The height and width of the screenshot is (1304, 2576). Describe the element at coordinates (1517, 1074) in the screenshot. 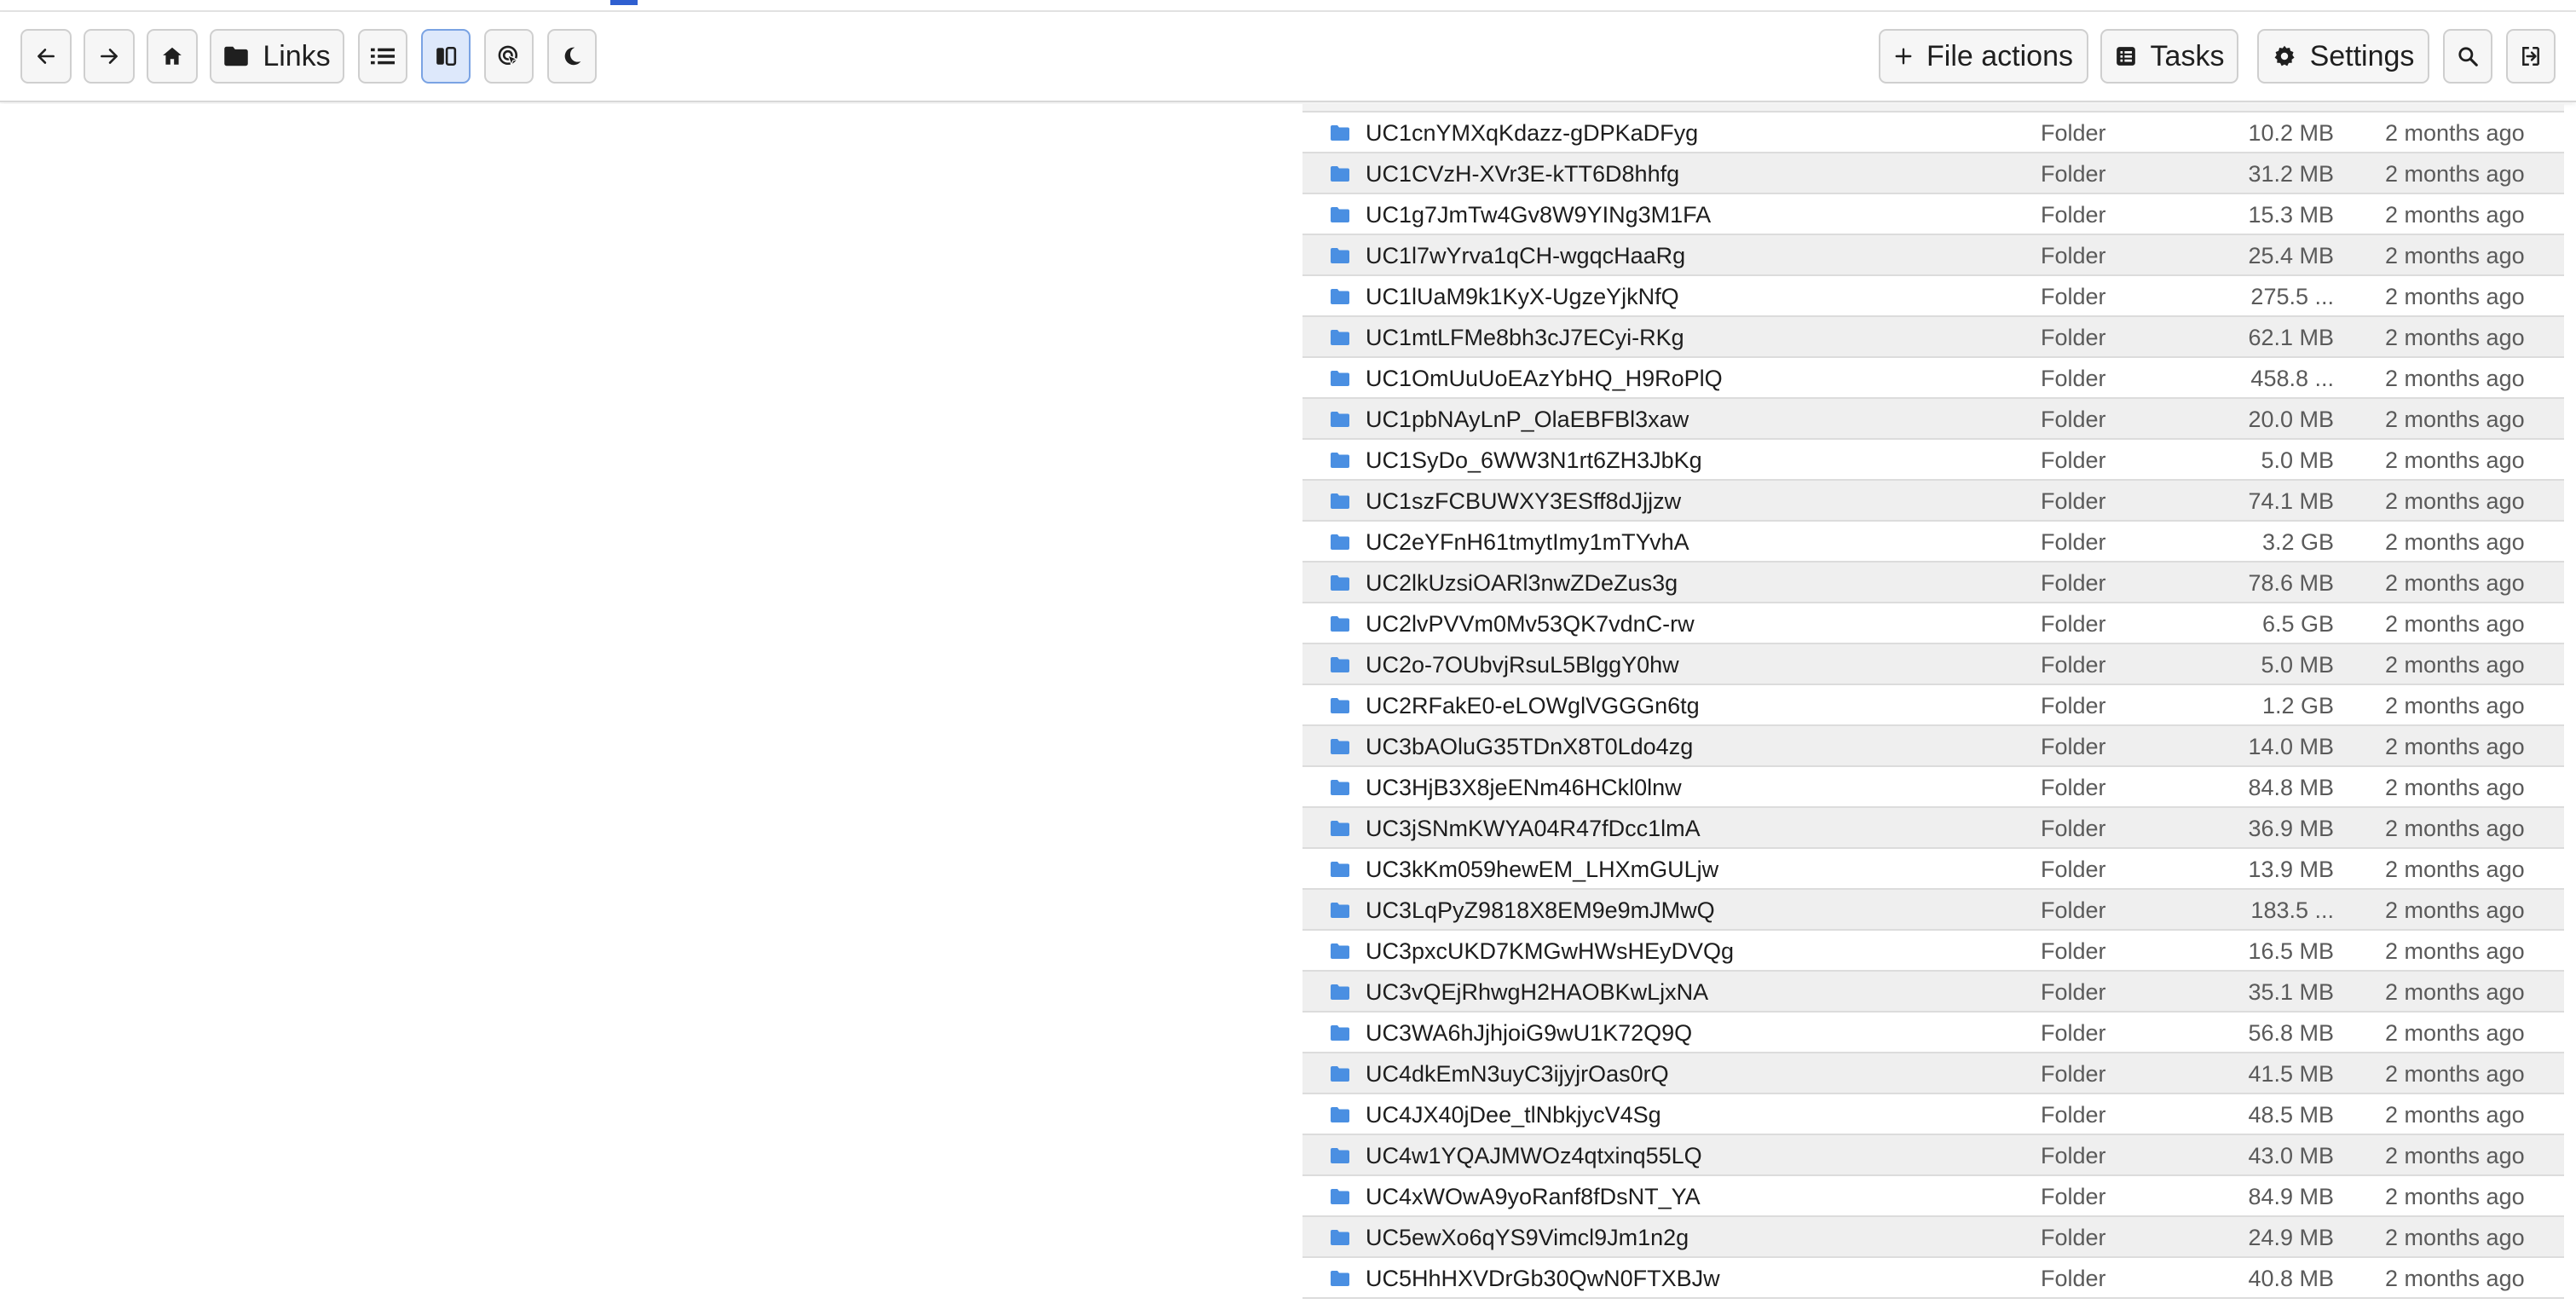

I see `file-name: UC4dkEmN3uyC3ijyjrOas0rQ` at that location.